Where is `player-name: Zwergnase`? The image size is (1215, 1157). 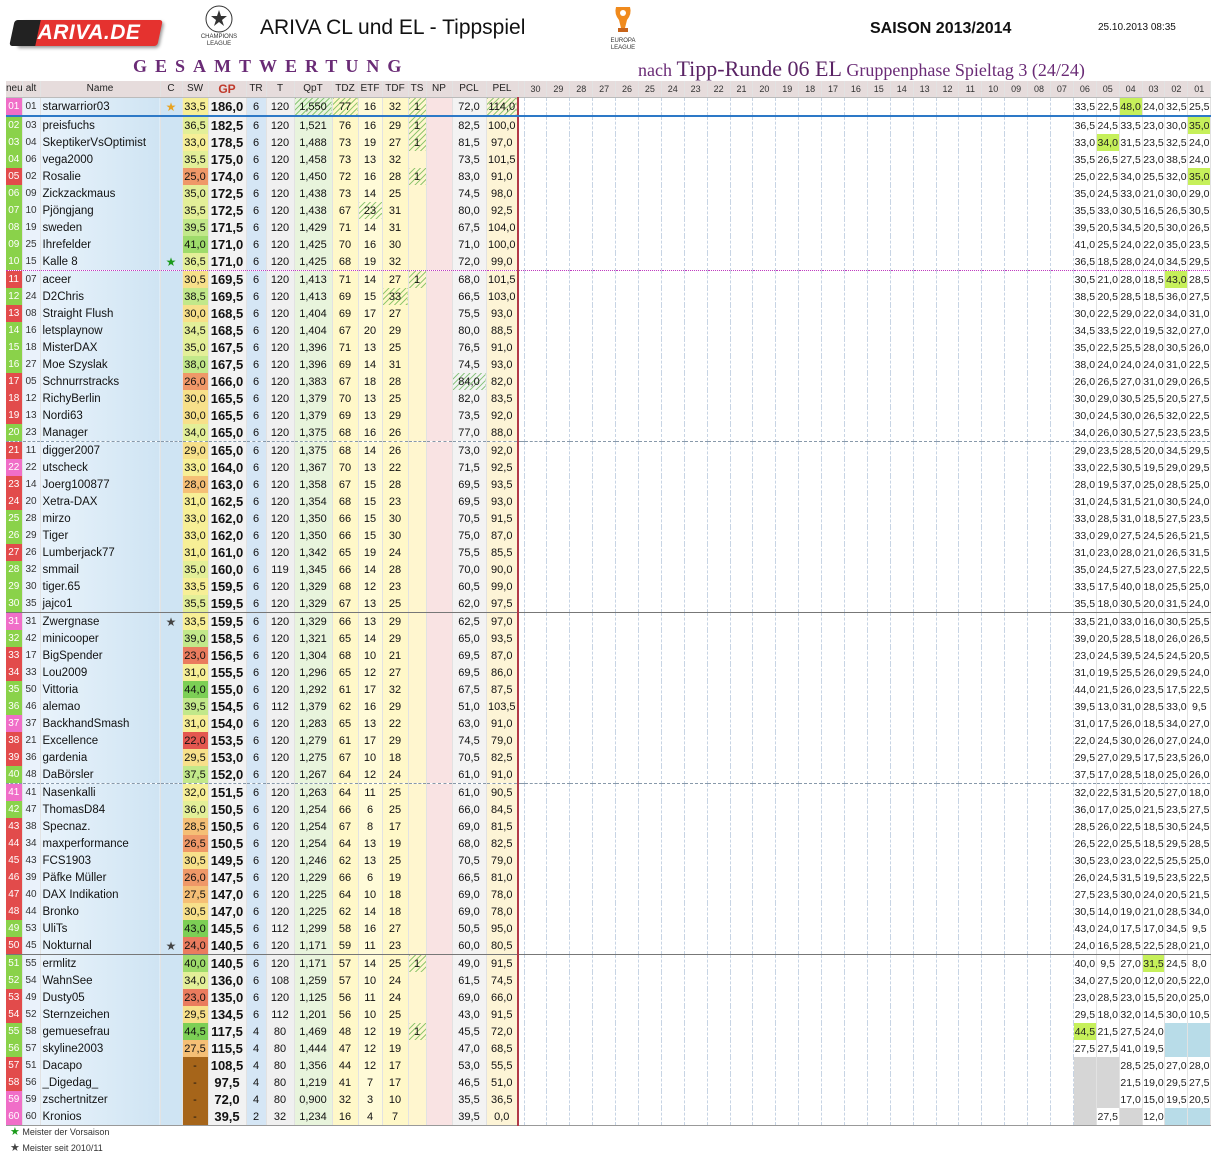 player-name: Zwergnase is located at coordinates (100, 621).